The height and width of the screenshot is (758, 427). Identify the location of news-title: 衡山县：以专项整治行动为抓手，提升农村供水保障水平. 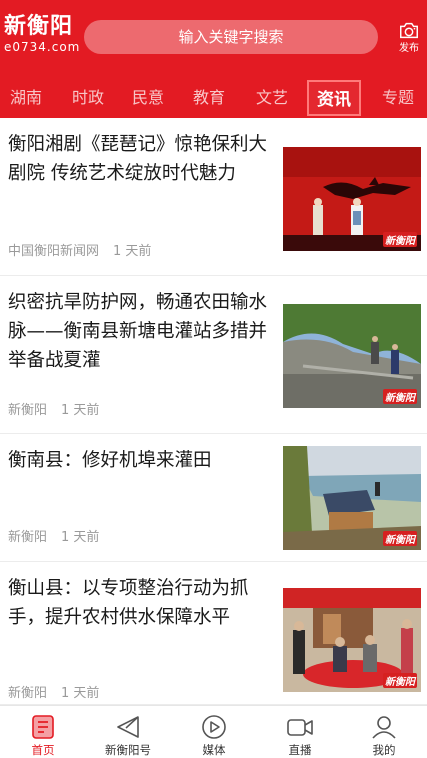
(139, 603).